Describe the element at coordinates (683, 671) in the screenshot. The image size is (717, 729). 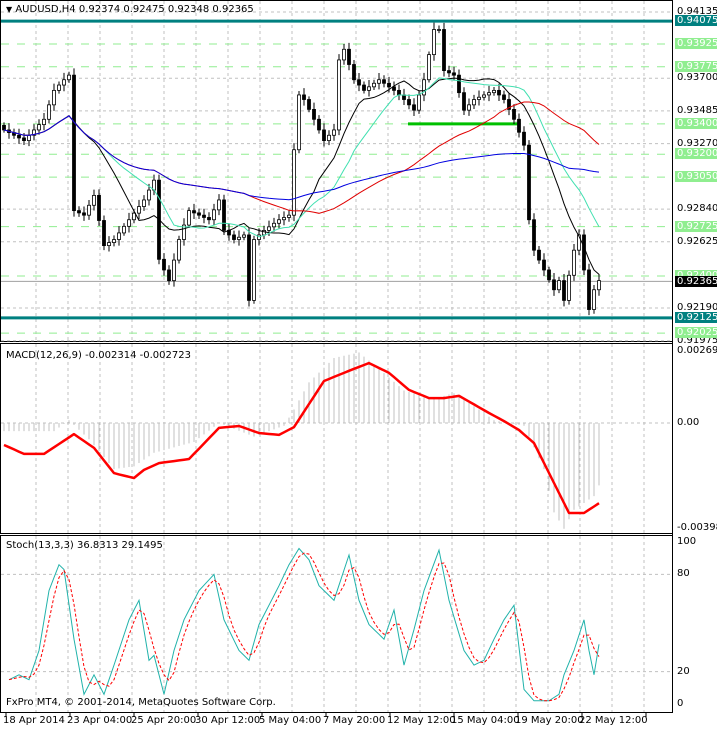
I see `stoch-axis-label: 20` at that location.